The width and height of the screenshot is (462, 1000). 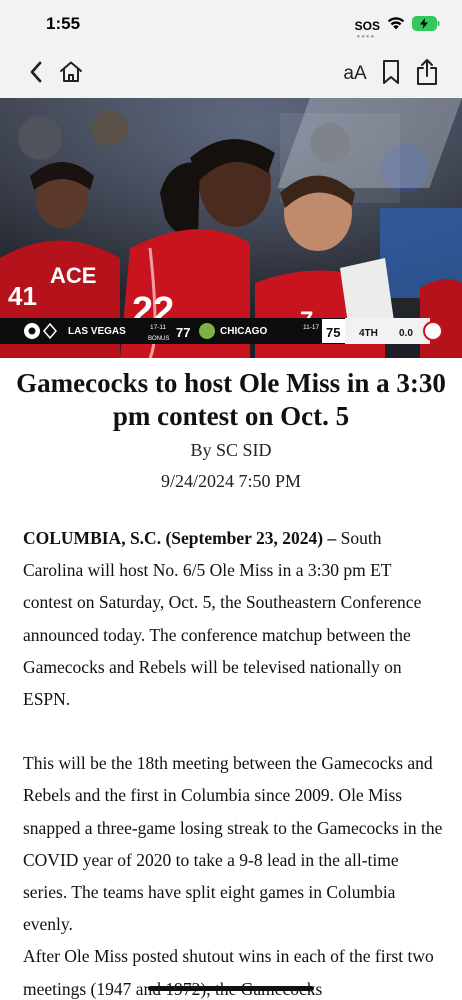 I want to click on share-icon, so click(x=427, y=74).